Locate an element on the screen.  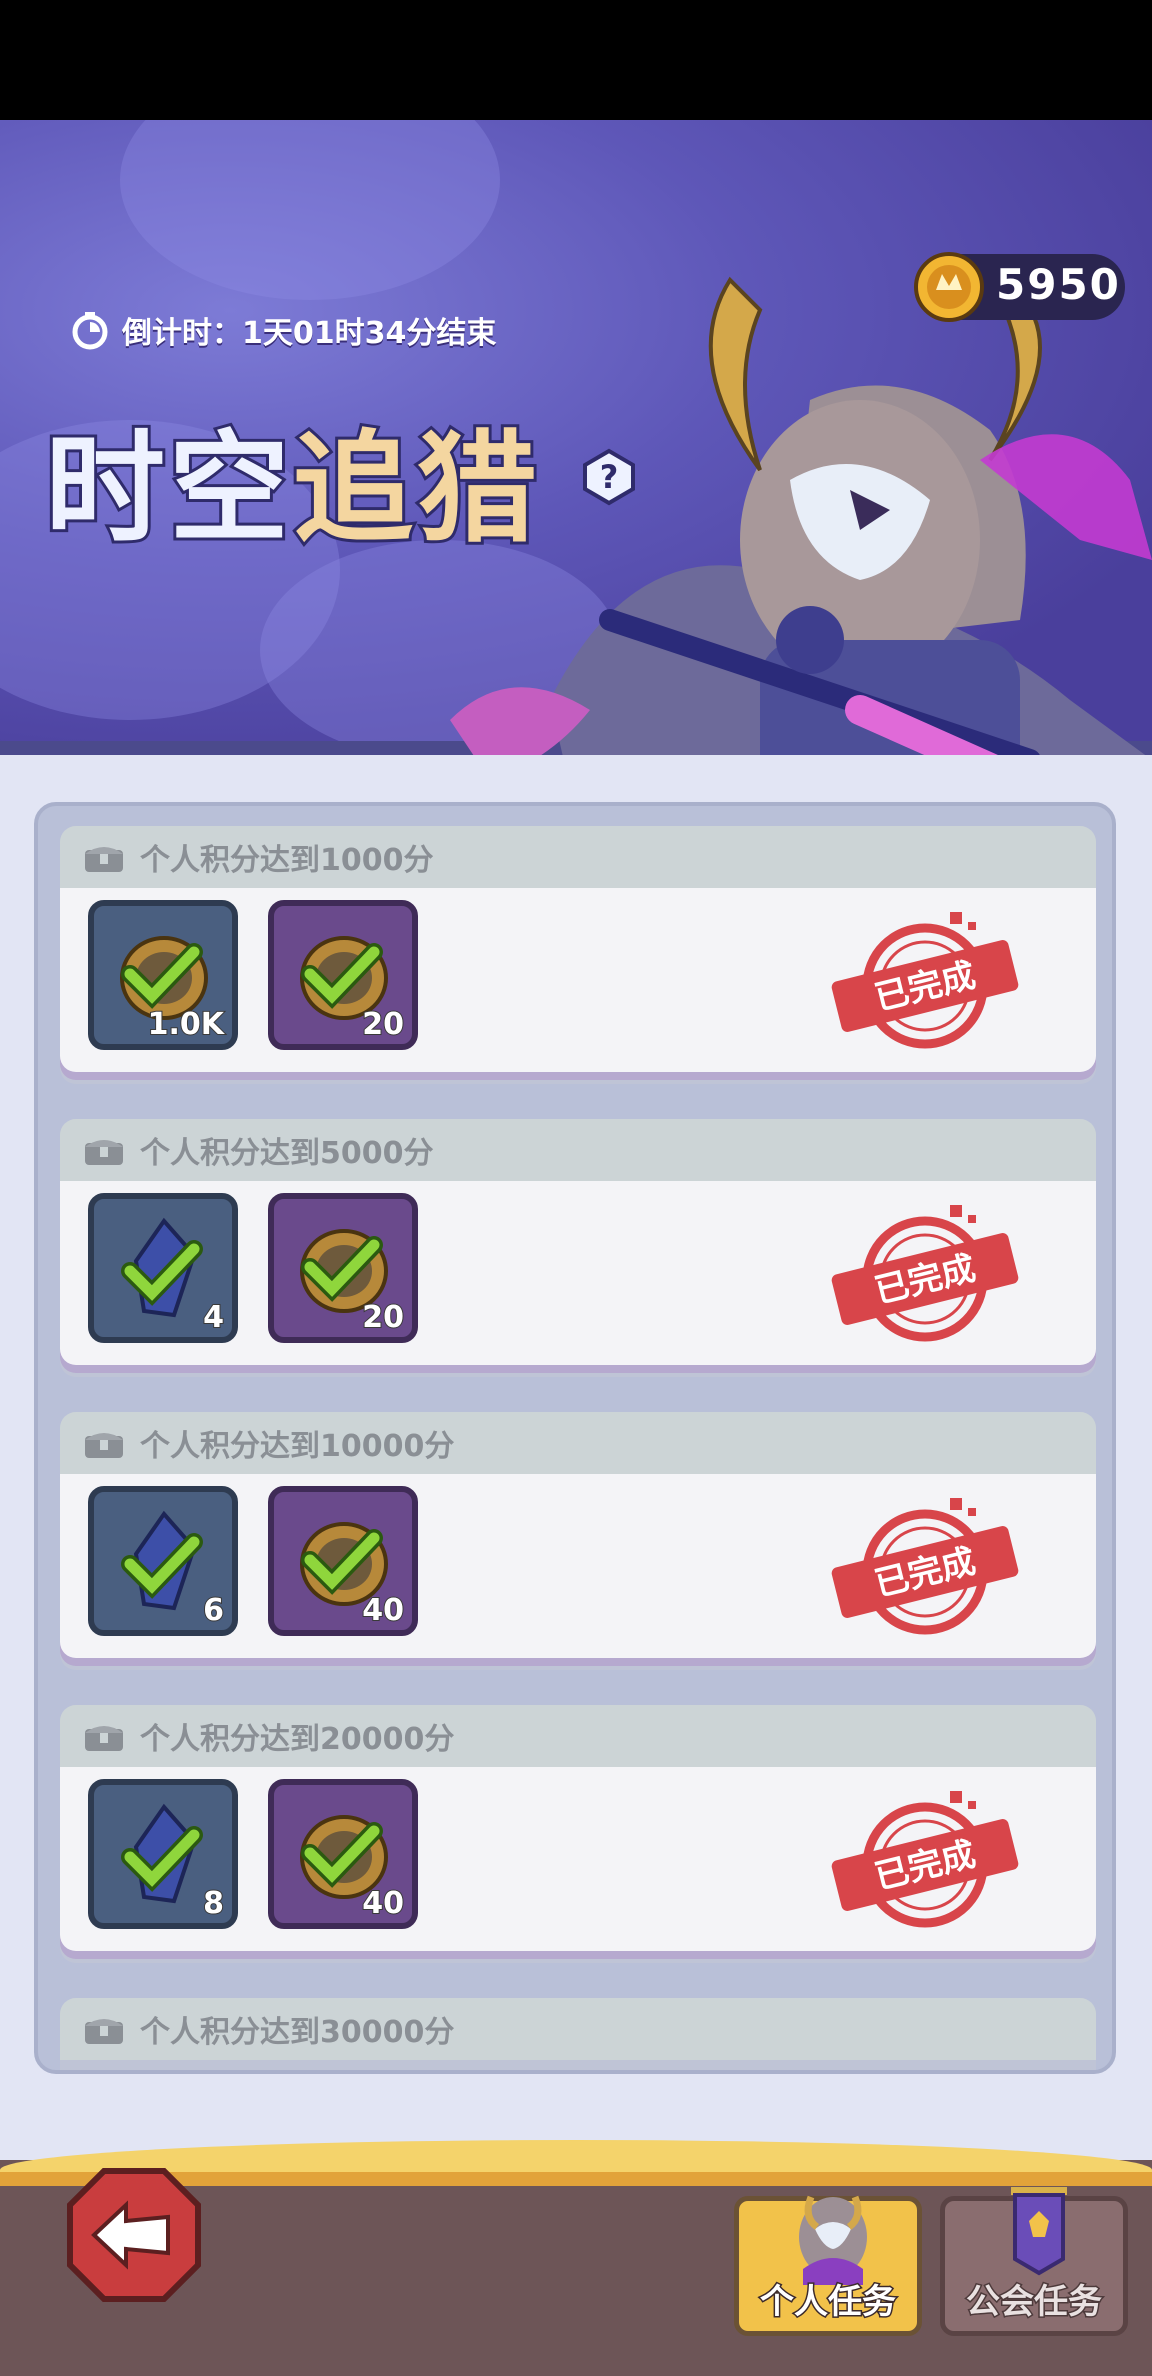
reward-quantity: 1.0K is located at coordinates (186, 1024).